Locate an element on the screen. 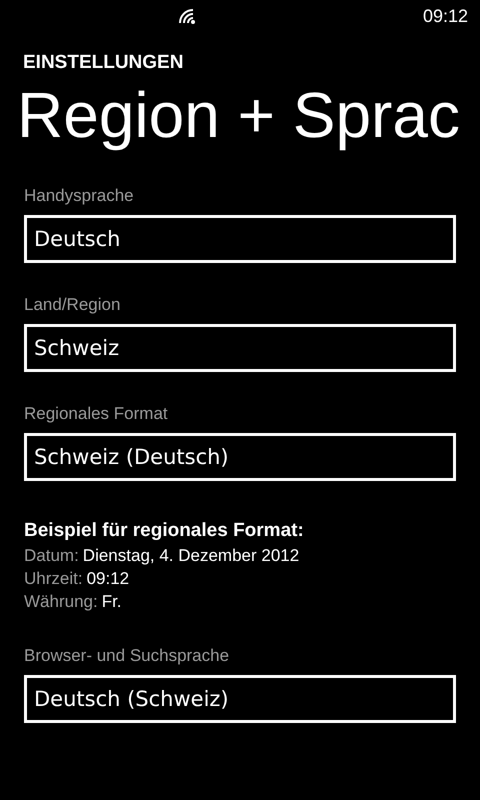 This screenshot has width=480, height=800. dropdown-field: Deutsch is located at coordinates (240, 239).